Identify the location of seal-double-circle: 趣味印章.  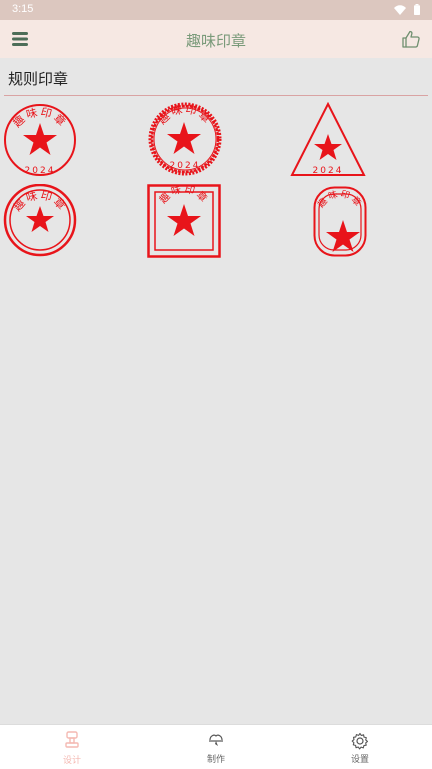
(40, 221).